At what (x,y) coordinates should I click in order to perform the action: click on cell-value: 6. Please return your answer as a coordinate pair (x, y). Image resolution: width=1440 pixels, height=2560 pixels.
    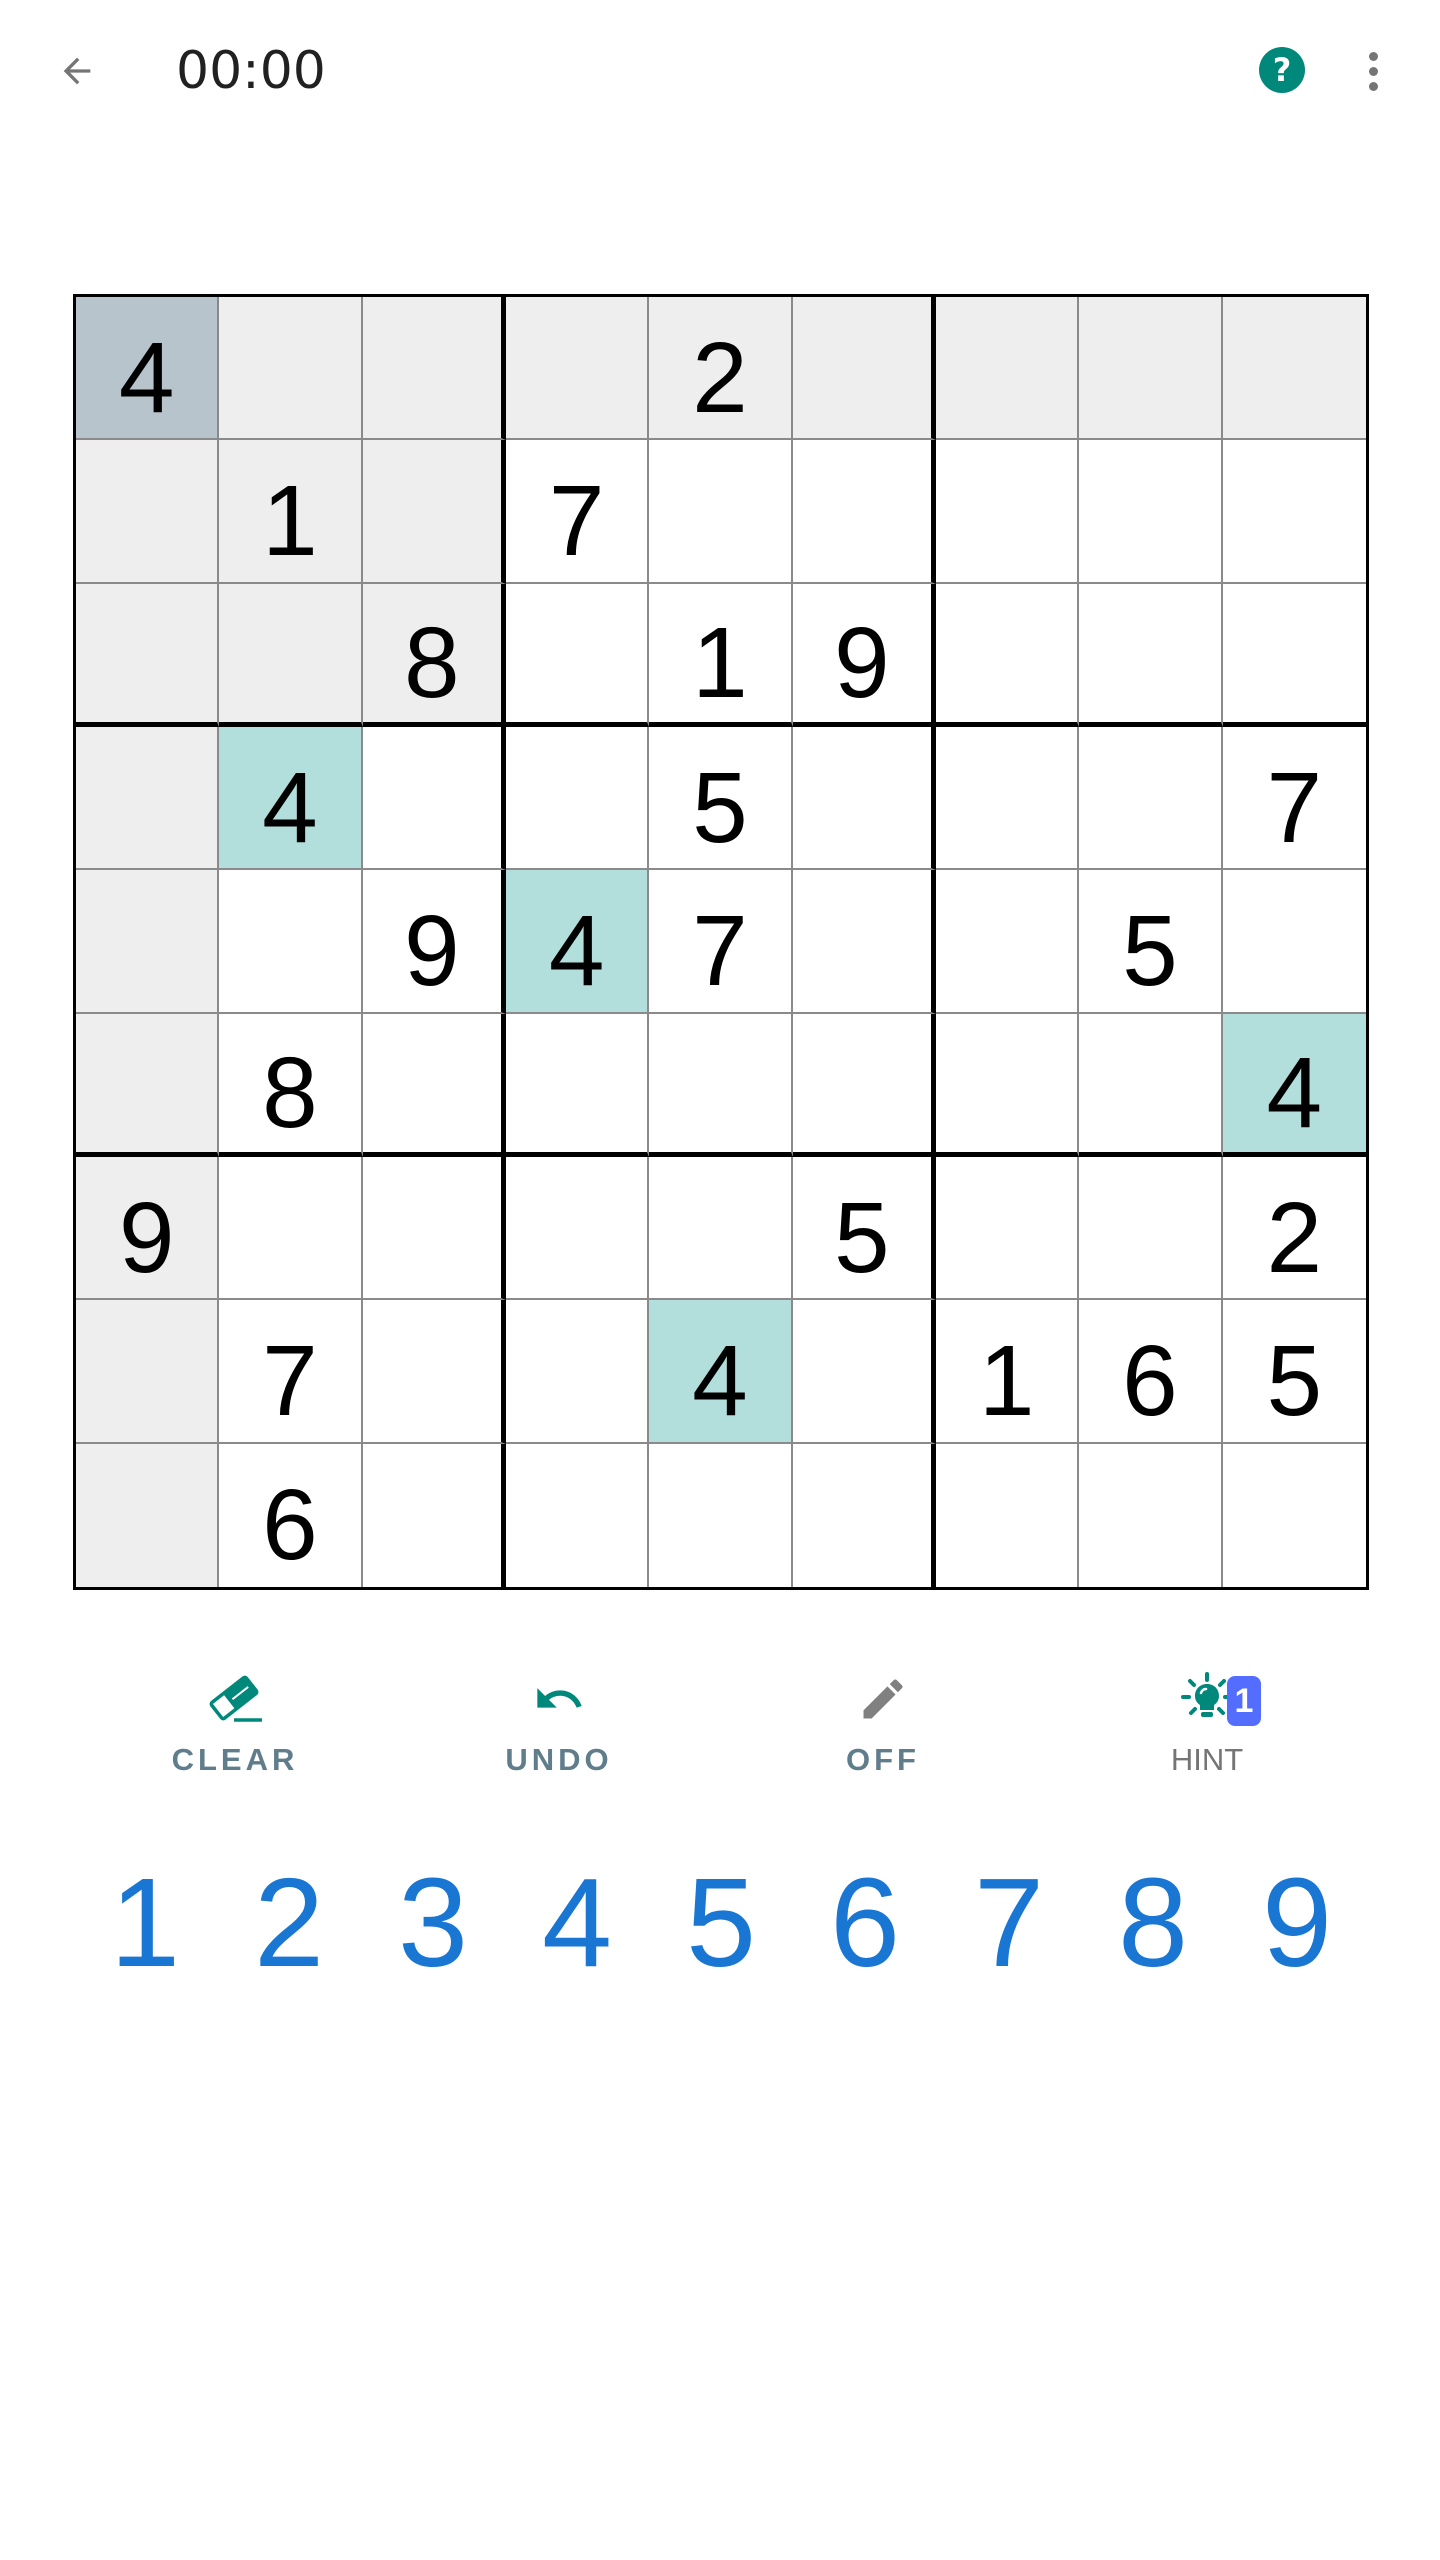
    Looking at the image, I should click on (290, 1525).